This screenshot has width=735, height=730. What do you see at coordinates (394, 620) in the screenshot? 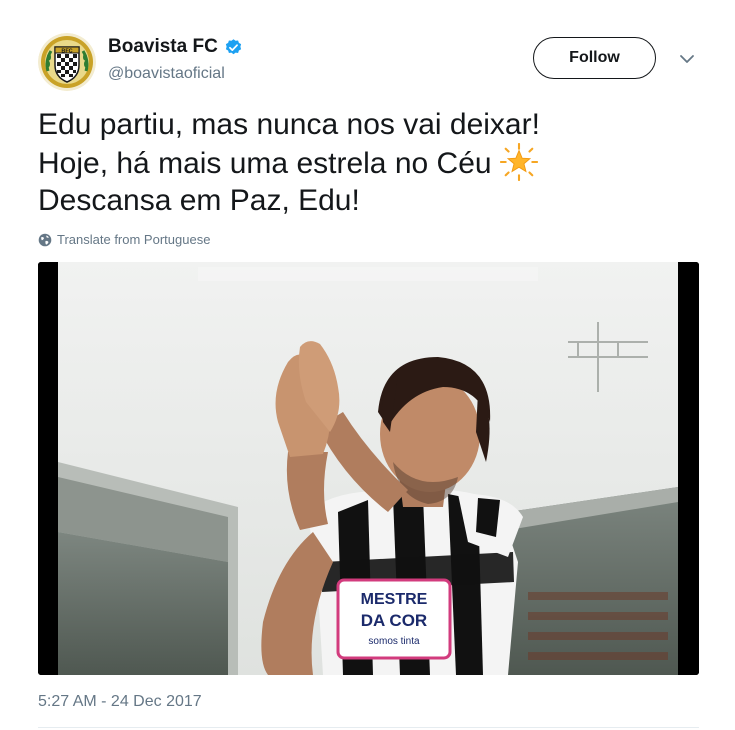
I see `sponsor-line-2: DA COR` at bounding box center [394, 620].